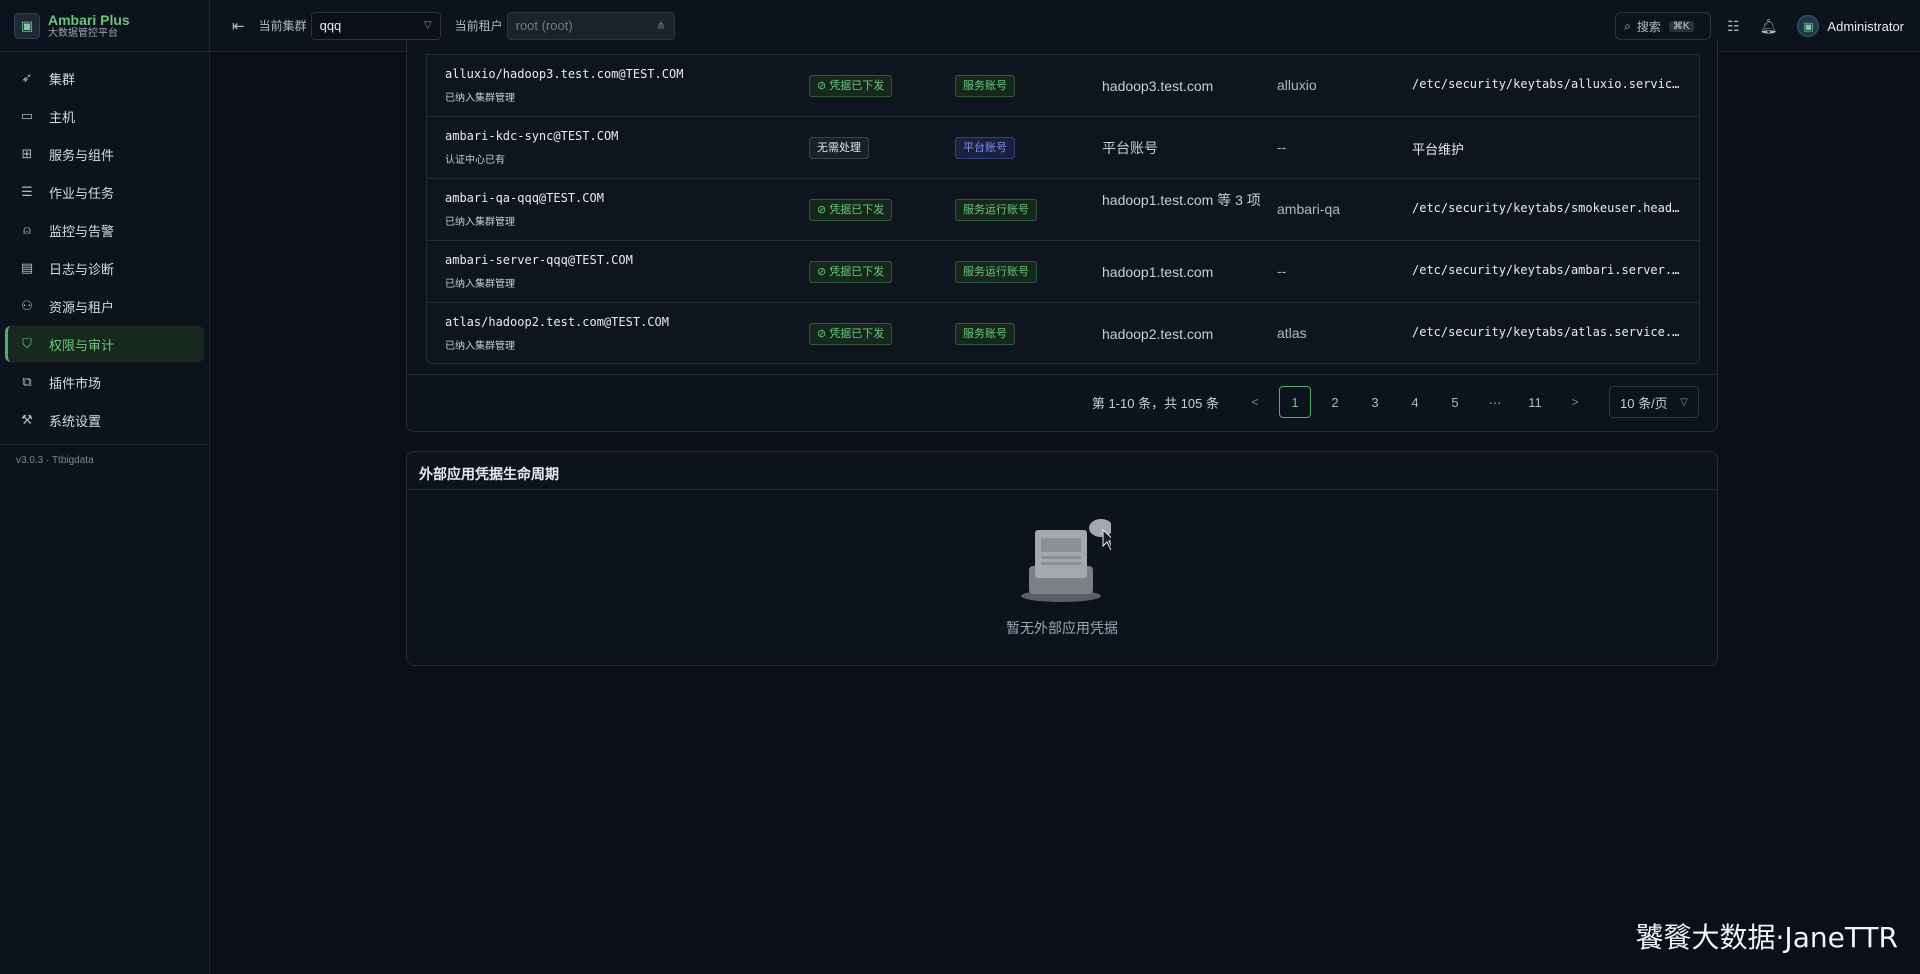 The width and height of the screenshot is (1920, 974). What do you see at coordinates (1766, 937) in the screenshot?
I see `watermark-text: 饕餮大数据·JaneTTR` at bounding box center [1766, 937].